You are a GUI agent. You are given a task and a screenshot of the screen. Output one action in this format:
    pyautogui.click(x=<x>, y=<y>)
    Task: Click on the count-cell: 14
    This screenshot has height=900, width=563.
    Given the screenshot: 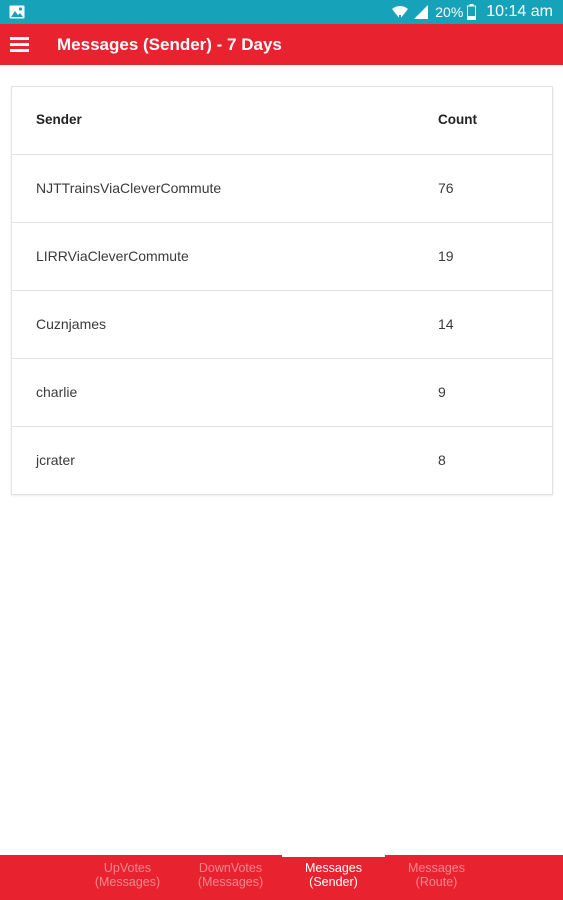 What is the action you would take?
    pyautogui.click(x=446, y=324)
    